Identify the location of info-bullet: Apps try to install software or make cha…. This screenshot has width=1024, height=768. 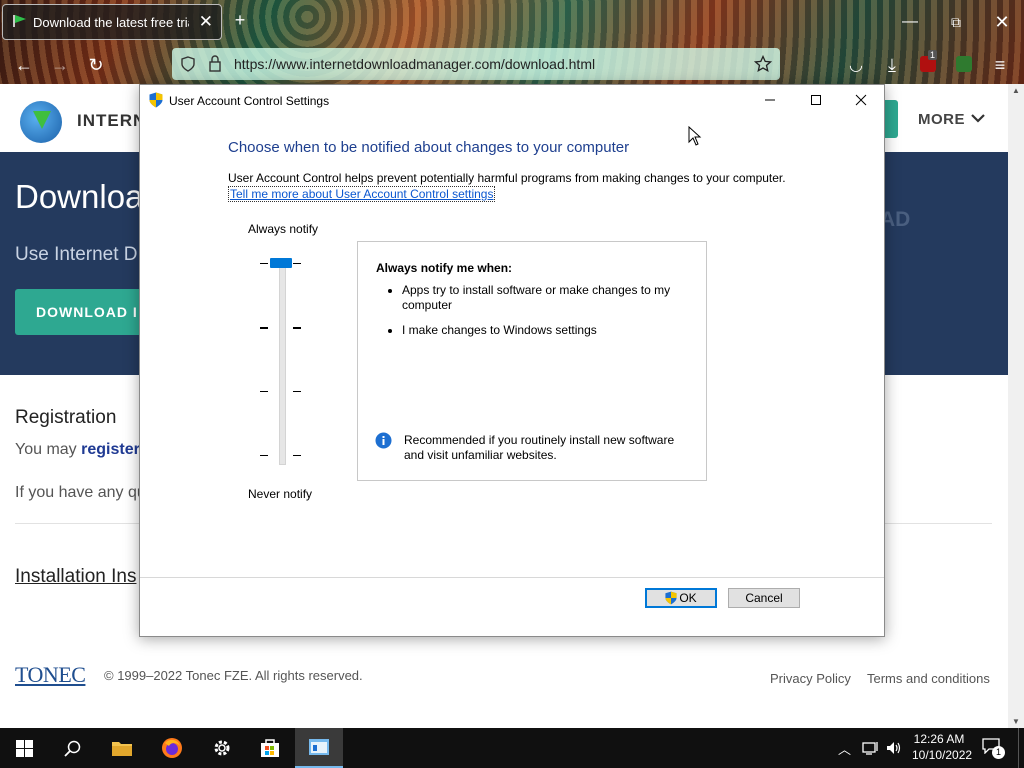
(547, 298).